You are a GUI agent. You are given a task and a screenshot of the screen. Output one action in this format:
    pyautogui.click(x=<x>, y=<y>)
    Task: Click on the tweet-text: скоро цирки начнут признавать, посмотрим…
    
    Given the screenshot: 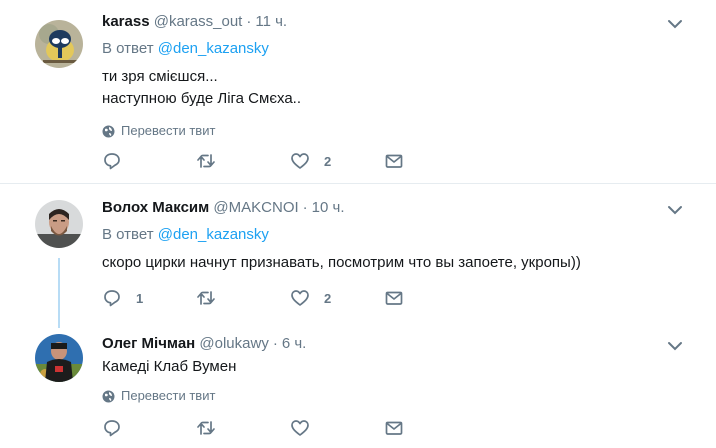 What is the action you would take?
    pyautogui.click(x=399, y=263)
    